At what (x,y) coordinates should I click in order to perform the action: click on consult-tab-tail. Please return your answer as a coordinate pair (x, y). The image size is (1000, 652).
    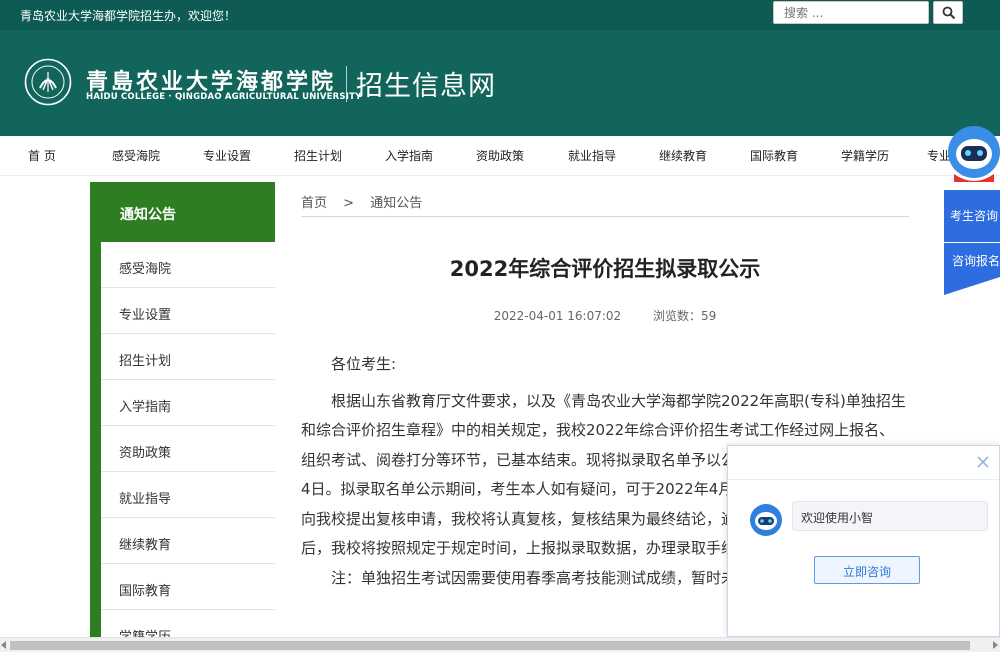
    Looking at the image, I should click on (972, 286).